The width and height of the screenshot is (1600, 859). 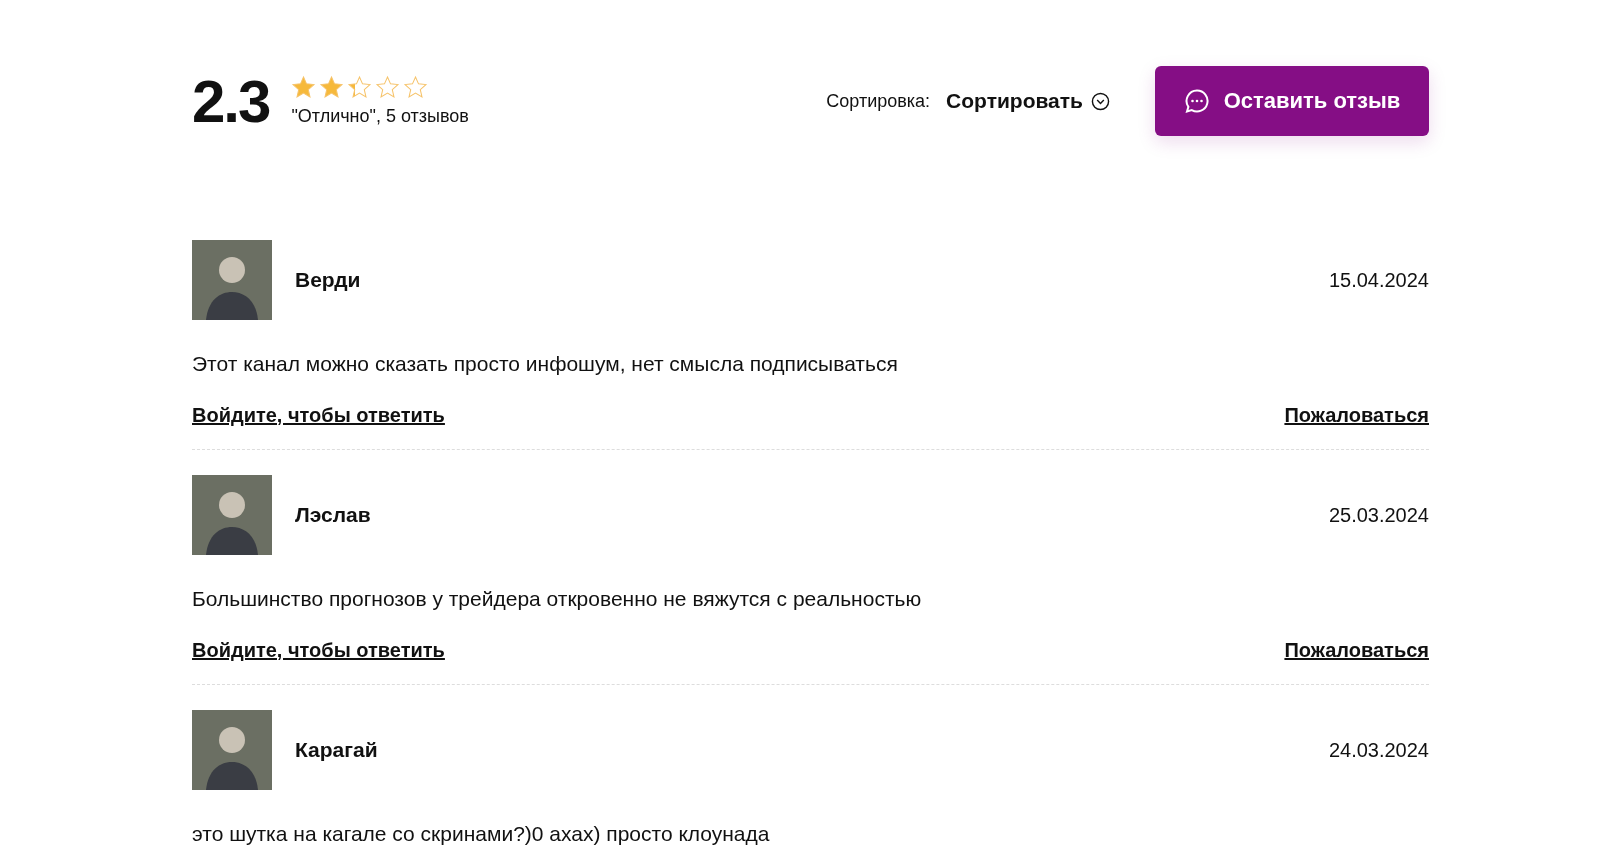 I want to click on review-text: это шутка на кагале со скринами?)0 ахах) просто клоунада, so click(x=481, y=834).